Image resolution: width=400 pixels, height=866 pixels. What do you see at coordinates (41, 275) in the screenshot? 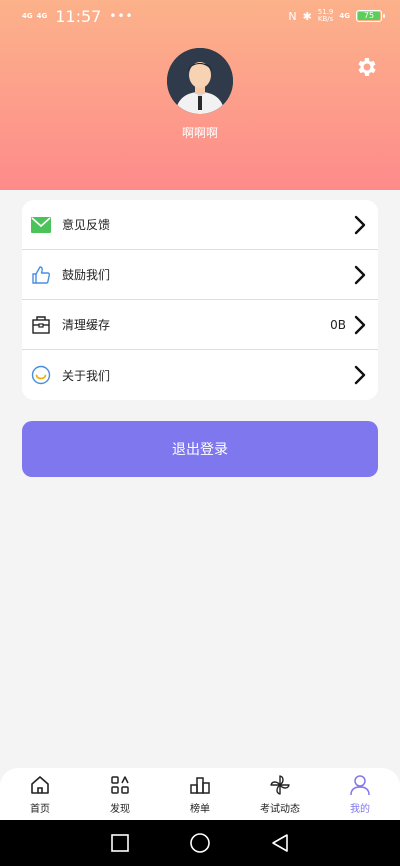
I see `thumbs-up-icon` at bounding box center [41, 275].